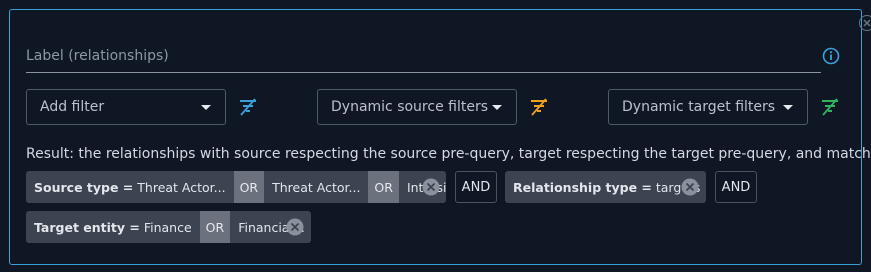 The height and width of the screenshot is (272, 871). Describe the element at coordinates (539, 109) in the screenshot. I see `clear-source-filter-icon` at that location.